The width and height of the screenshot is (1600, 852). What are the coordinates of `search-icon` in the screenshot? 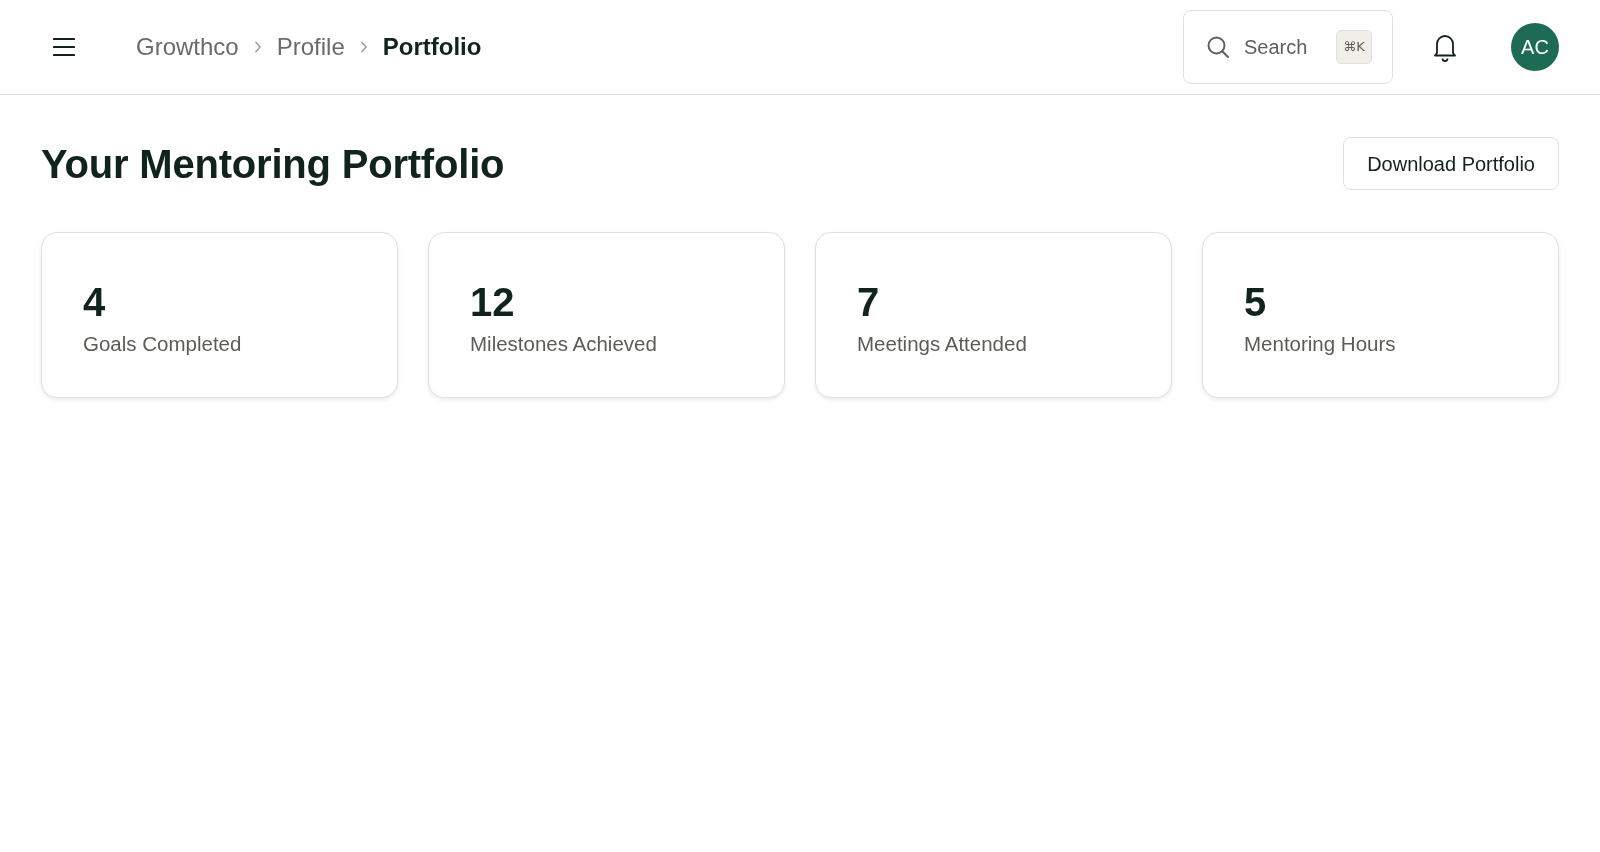 It's located at (1218, 47).